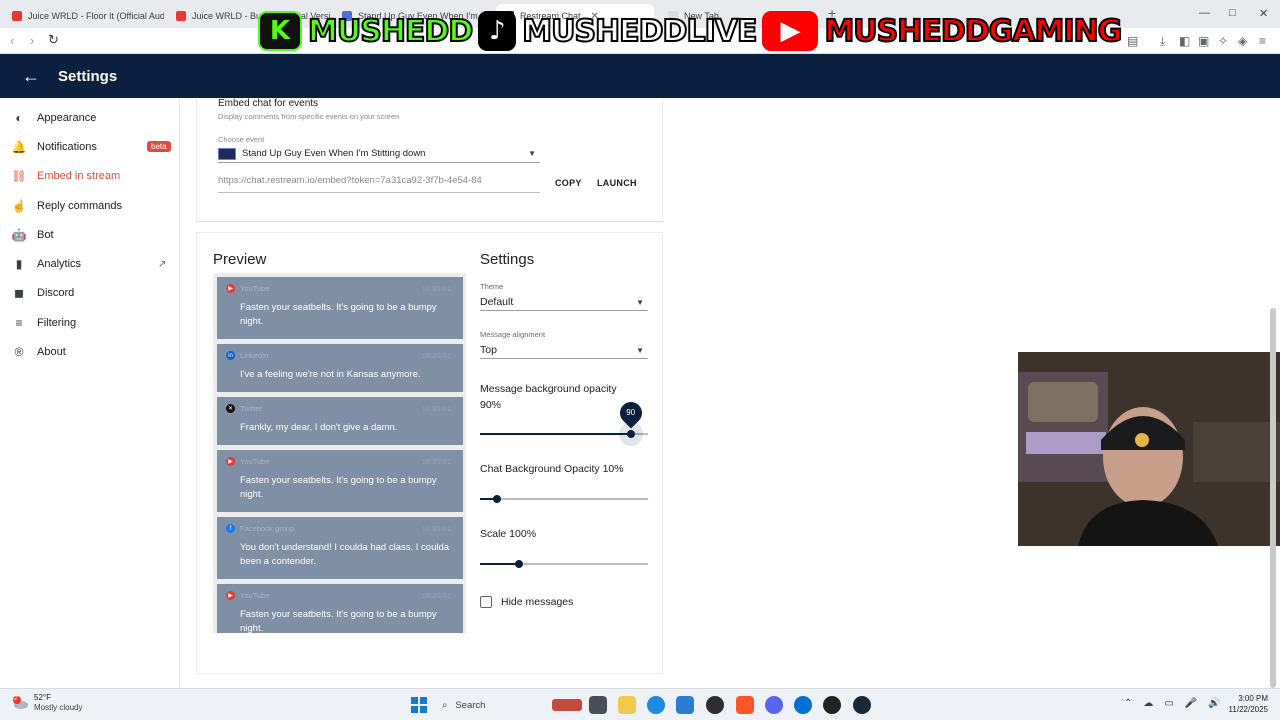 This screenshot has width=1280, height=720. I want to click on playstation-app-icon, so click(803, 705).